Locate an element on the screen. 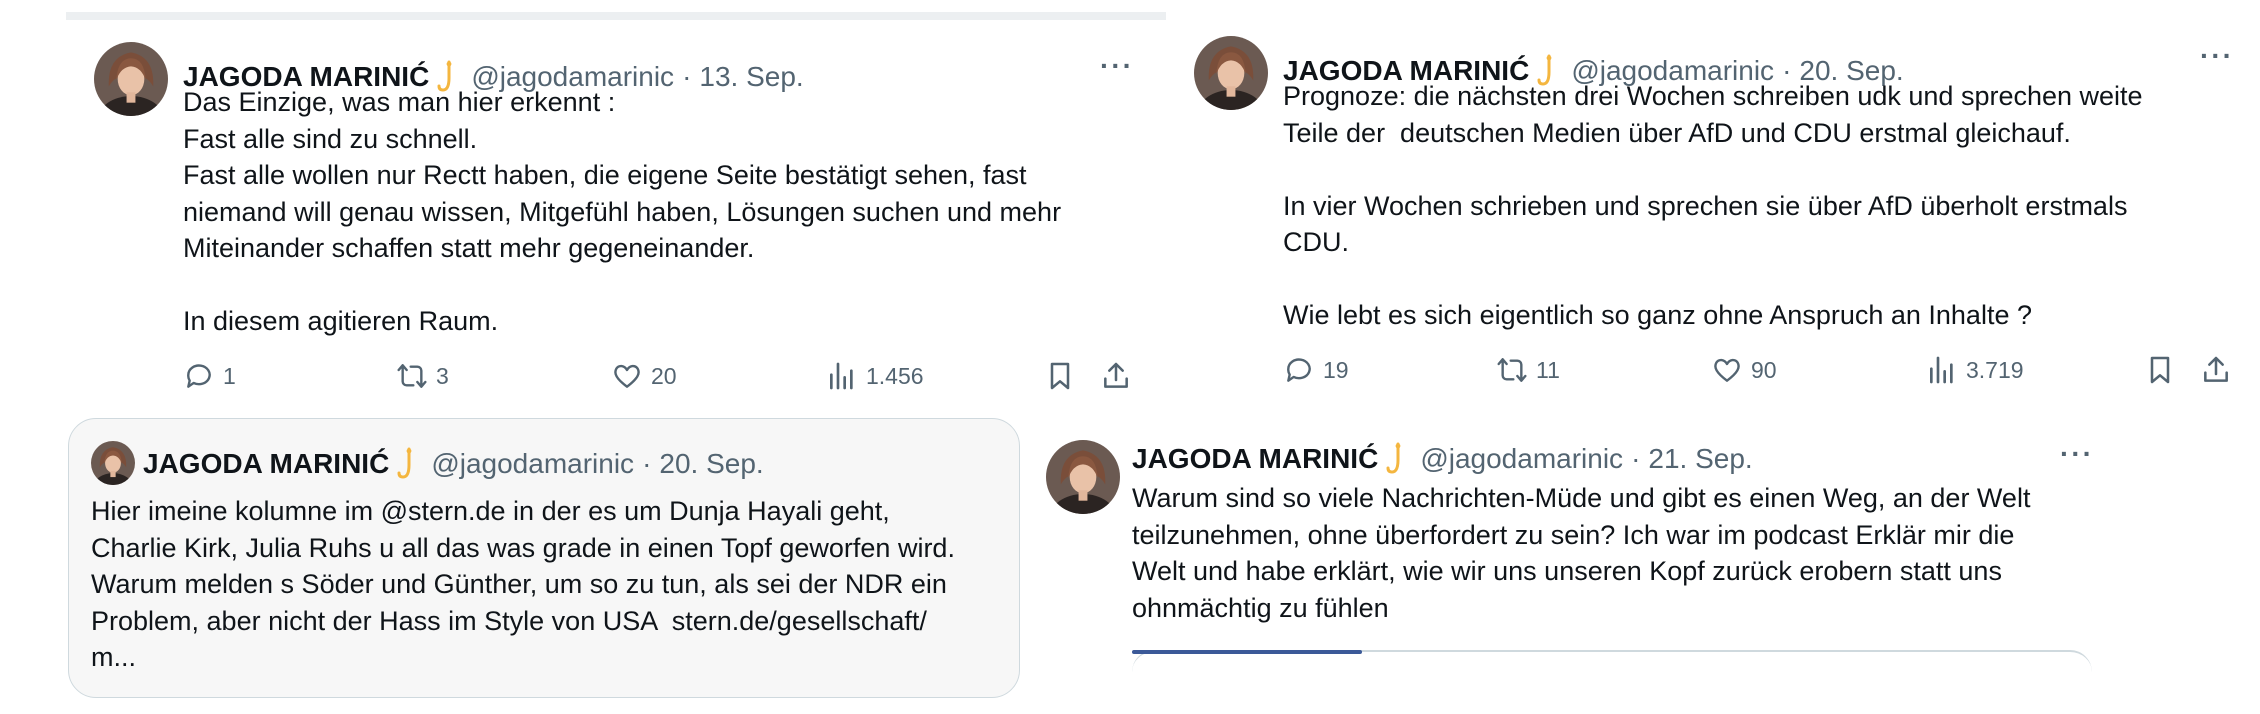 This screenshot has width=2260, height=714. views-count: 1.456 is located at coordinates (895, 375).